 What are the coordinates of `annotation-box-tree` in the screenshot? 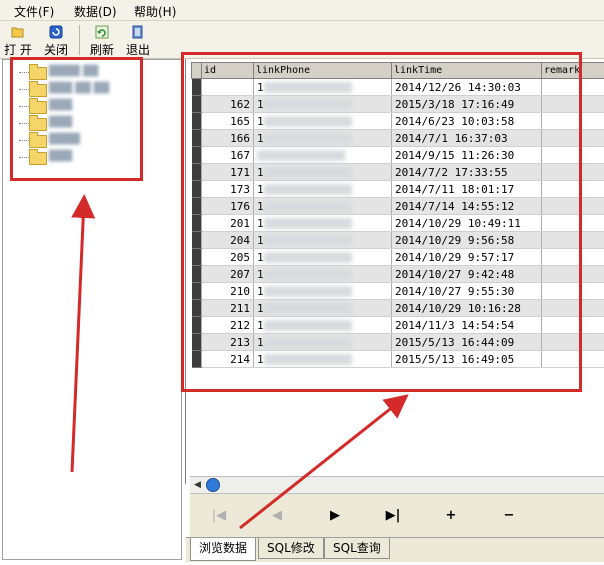 It's located at (76, 119).